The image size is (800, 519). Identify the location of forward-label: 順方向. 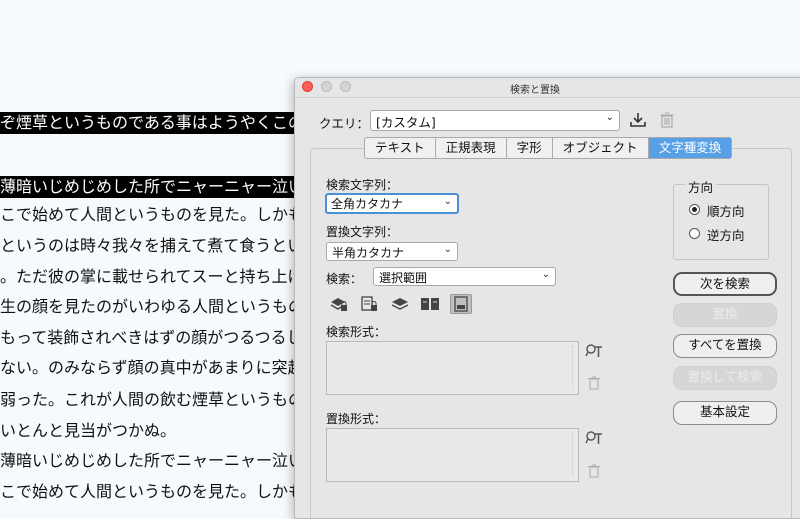
(726, 210).